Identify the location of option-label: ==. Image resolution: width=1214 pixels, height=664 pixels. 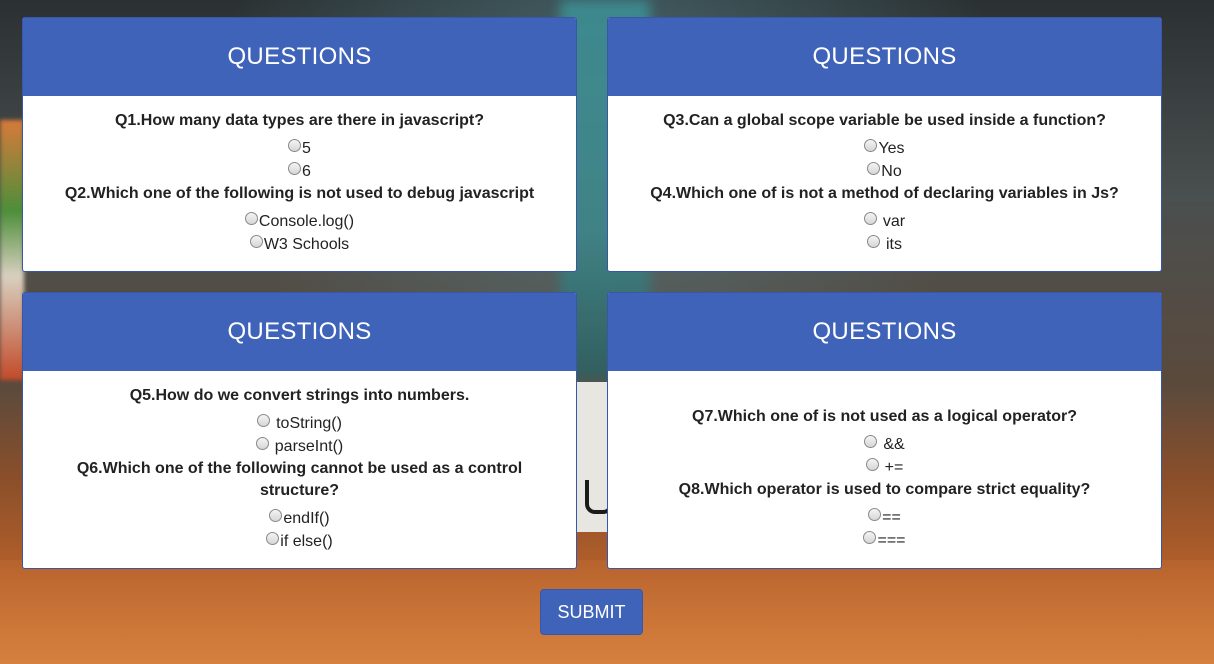
(891, 517).